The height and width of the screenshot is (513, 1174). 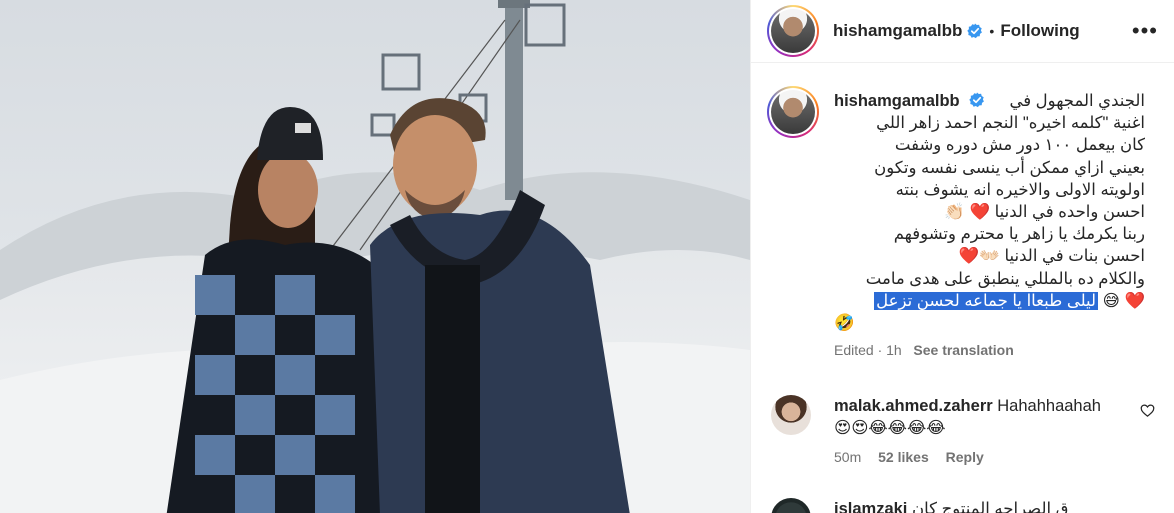 What do you see at coordinates (1010, 123) in the screenshot?
I see `caption-text-line: اغنية "كلمه اخيره" النجم احمد زاهر اللي` at bounding box center [1010, 123].